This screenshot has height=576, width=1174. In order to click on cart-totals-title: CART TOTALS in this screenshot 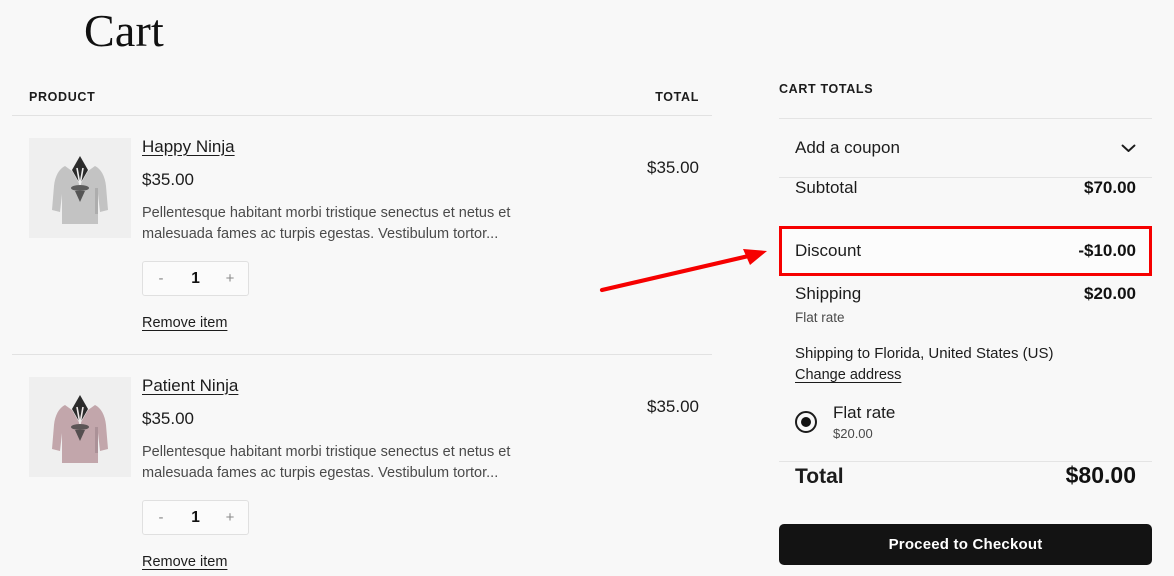, I will do `click(965, 100)`.